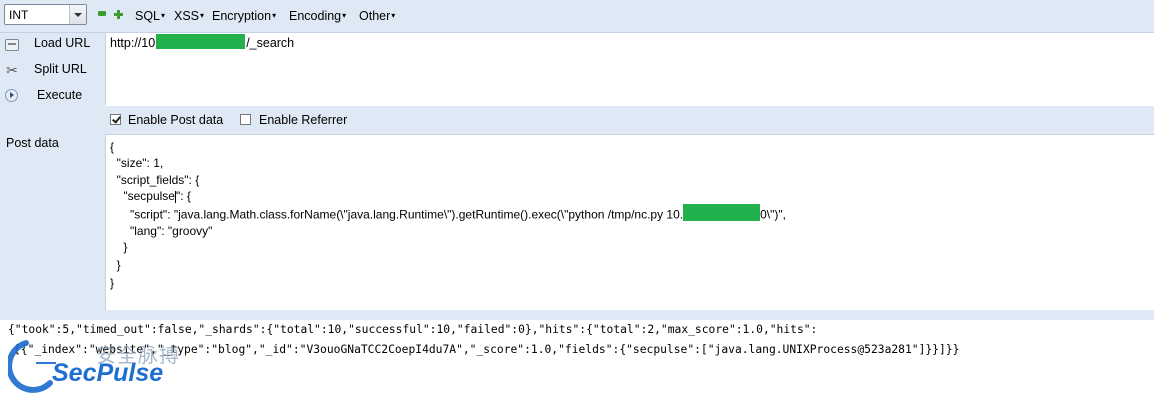 This screenshot has width=1154, height=403. I want to click on menu-xss-label: XSS, so click(187, 16).